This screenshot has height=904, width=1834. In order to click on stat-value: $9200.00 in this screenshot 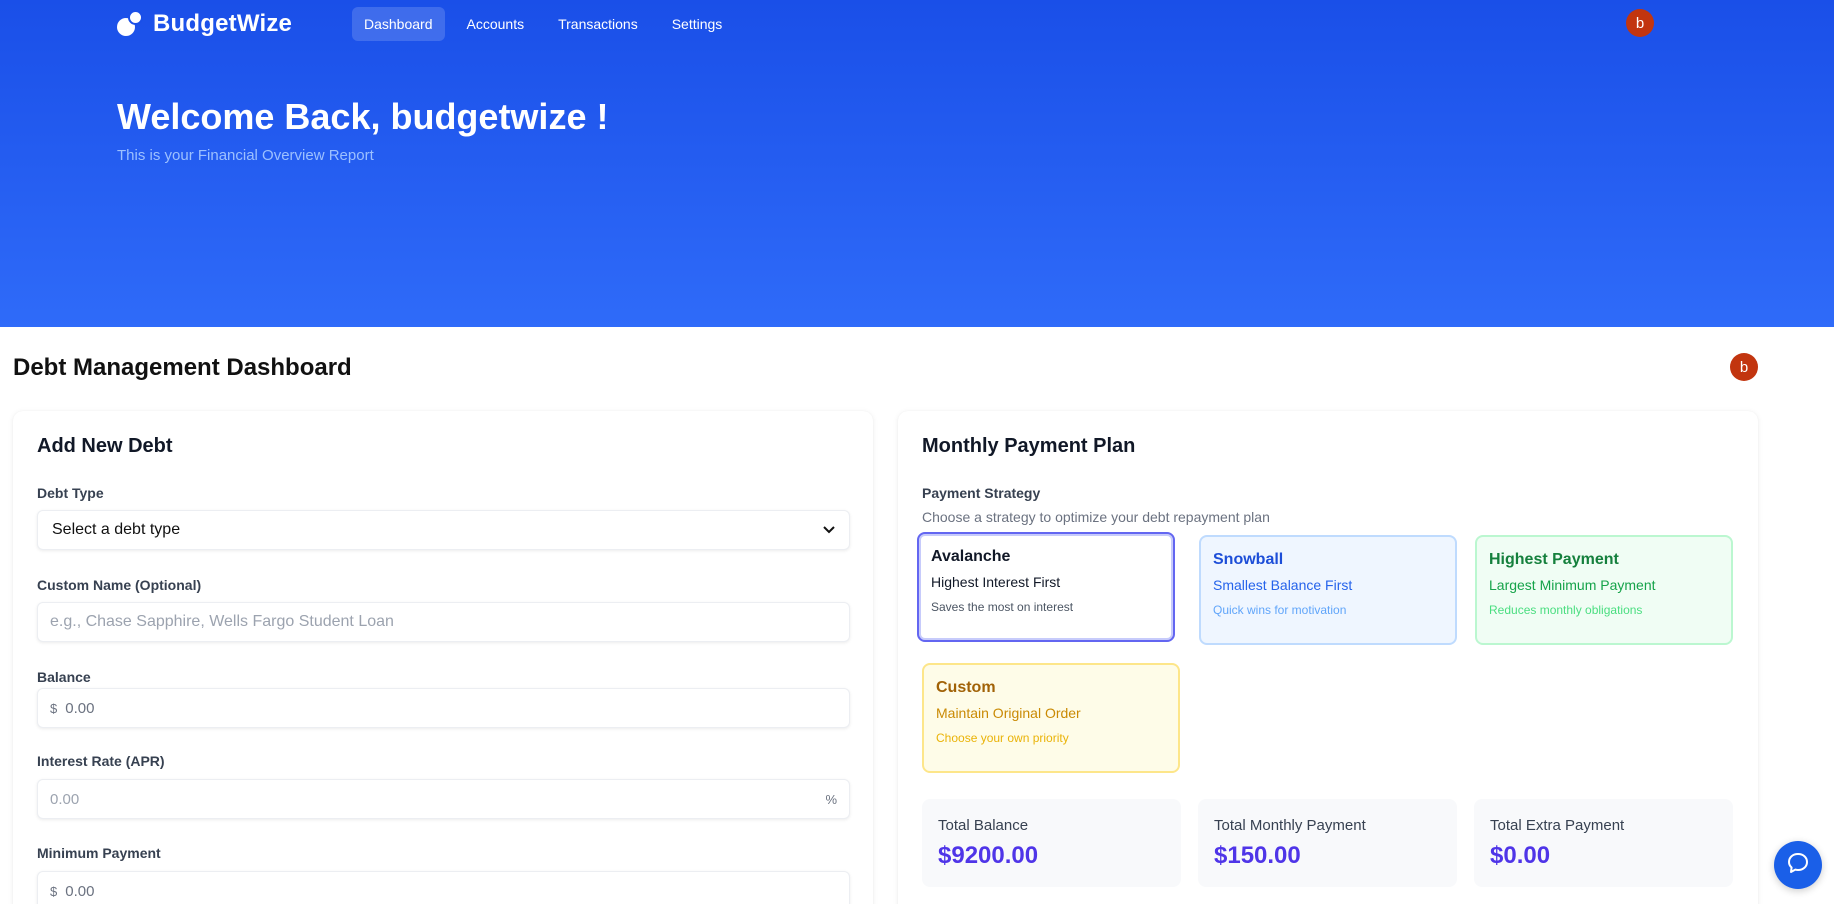, I will do `click(988, 855)`.